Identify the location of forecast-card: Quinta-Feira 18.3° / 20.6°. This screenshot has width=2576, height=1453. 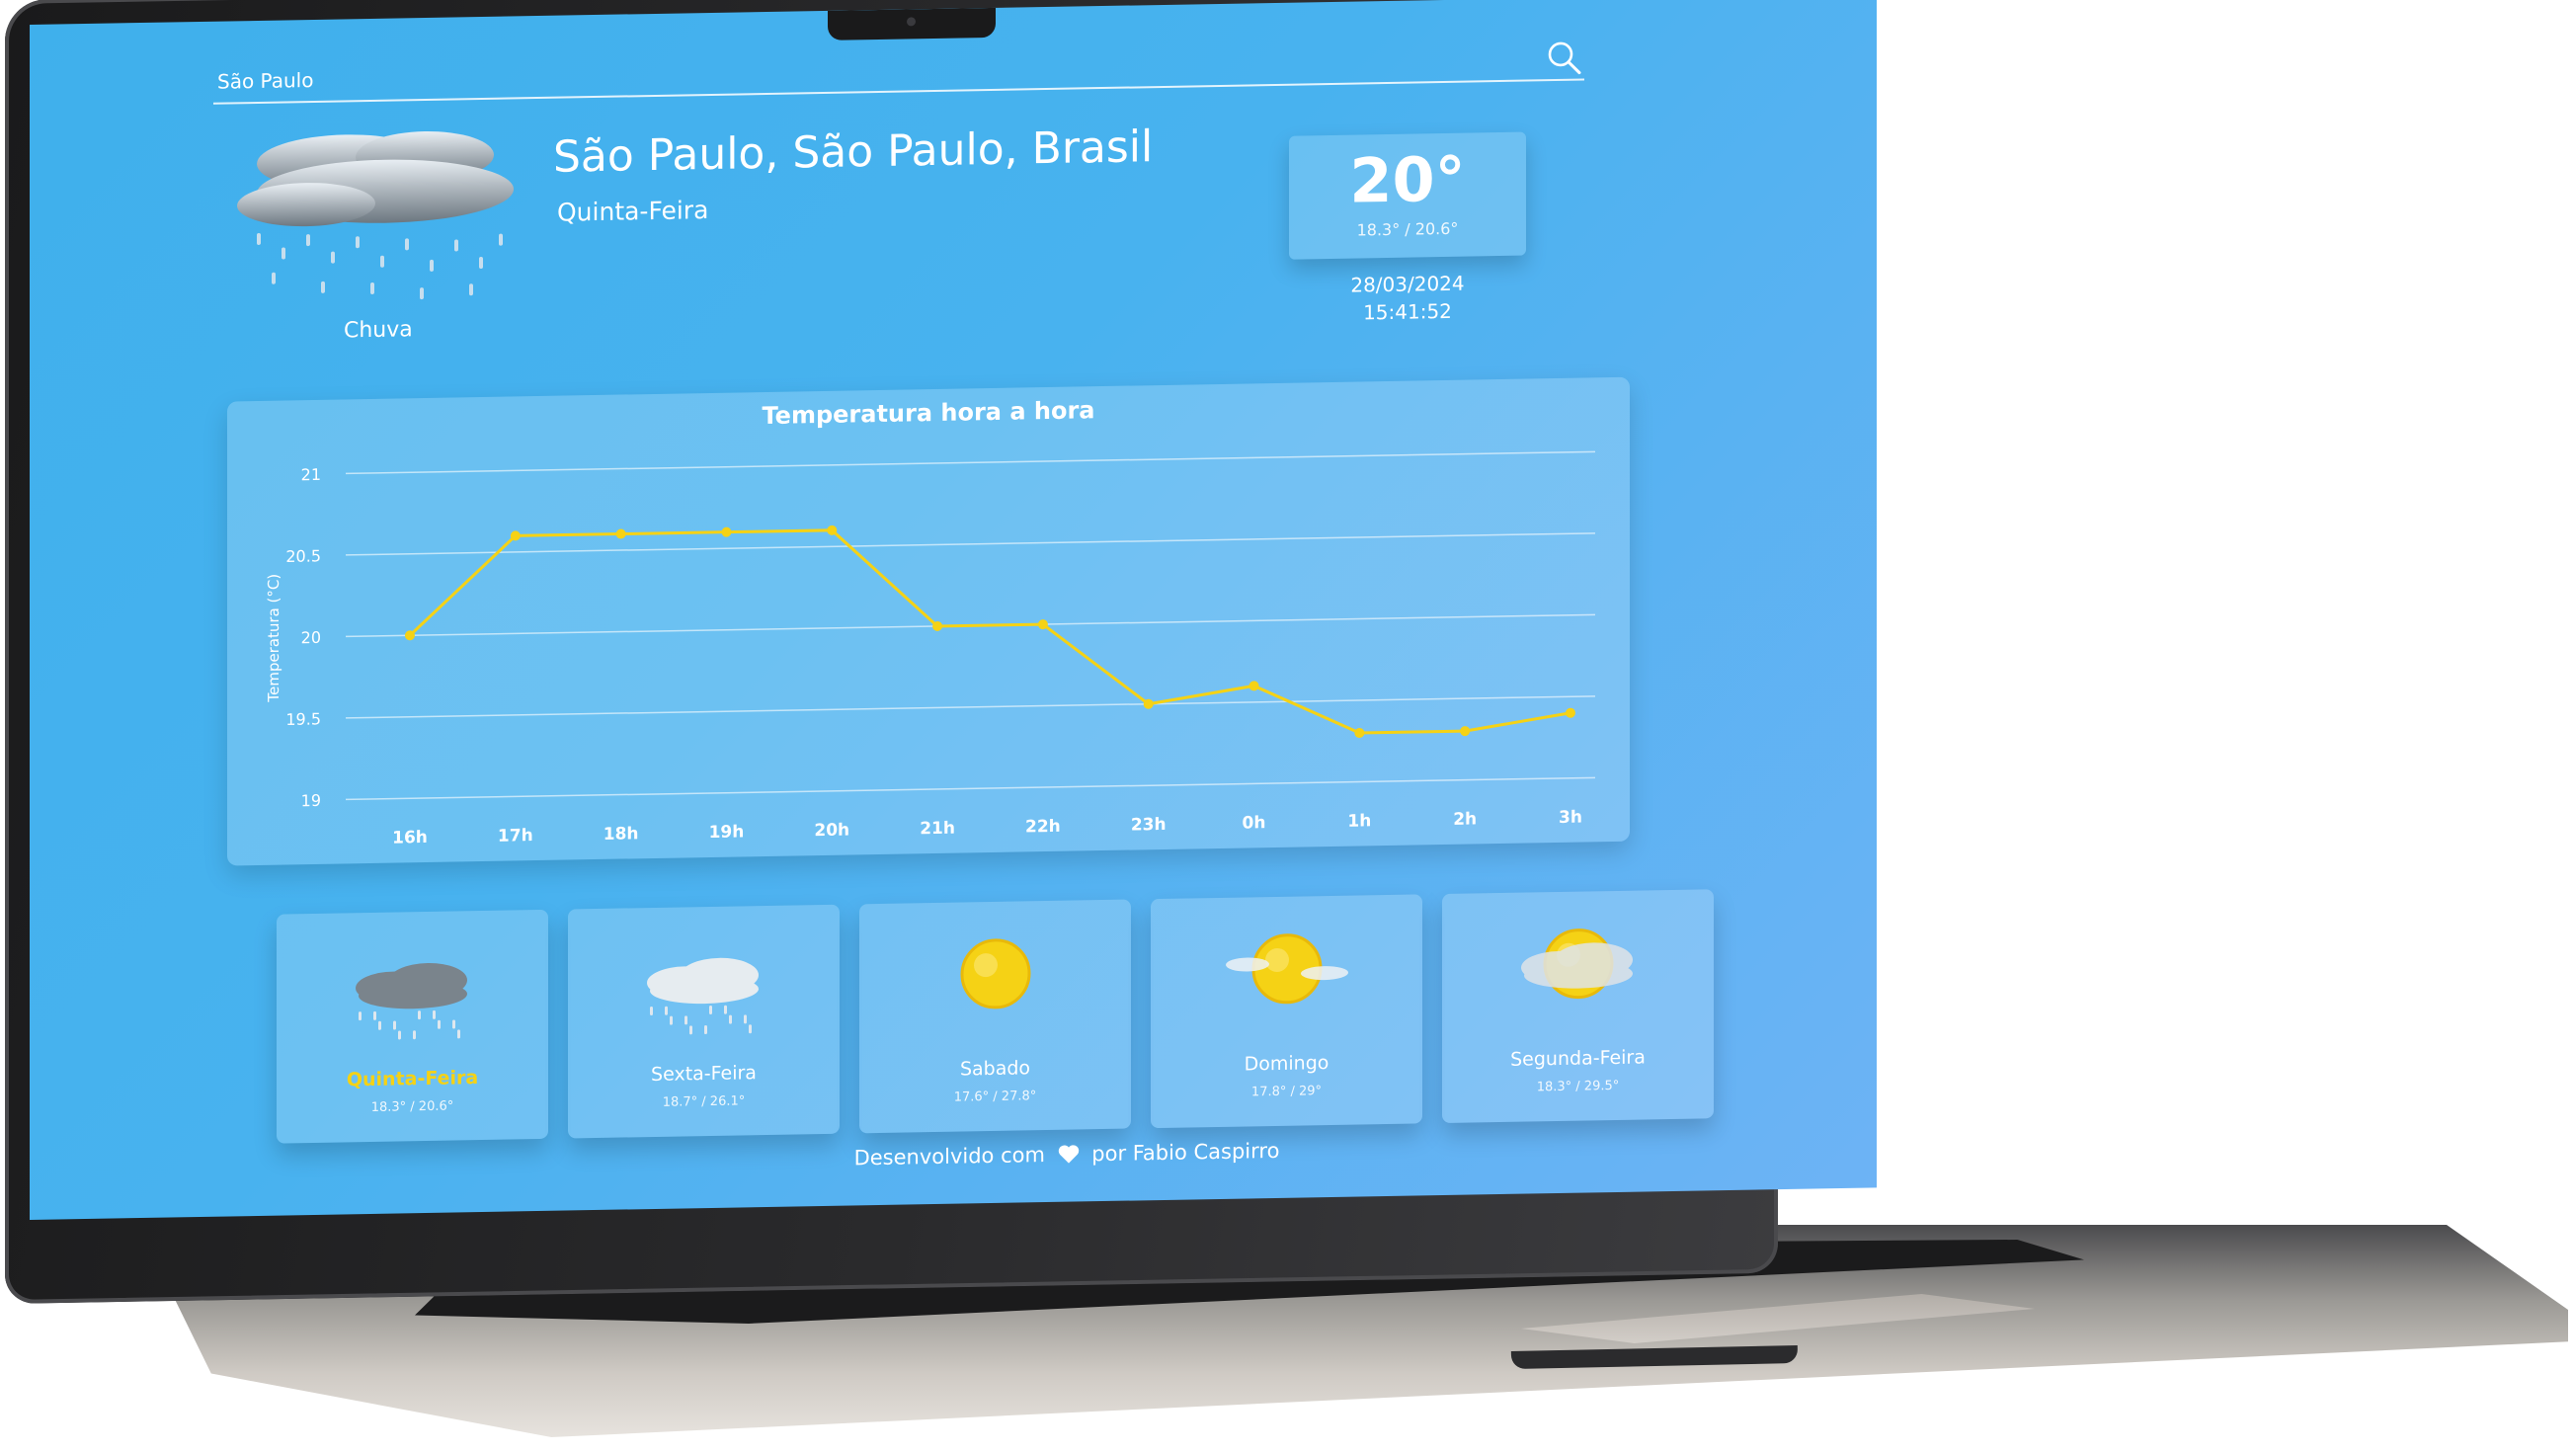
(412, 1026).